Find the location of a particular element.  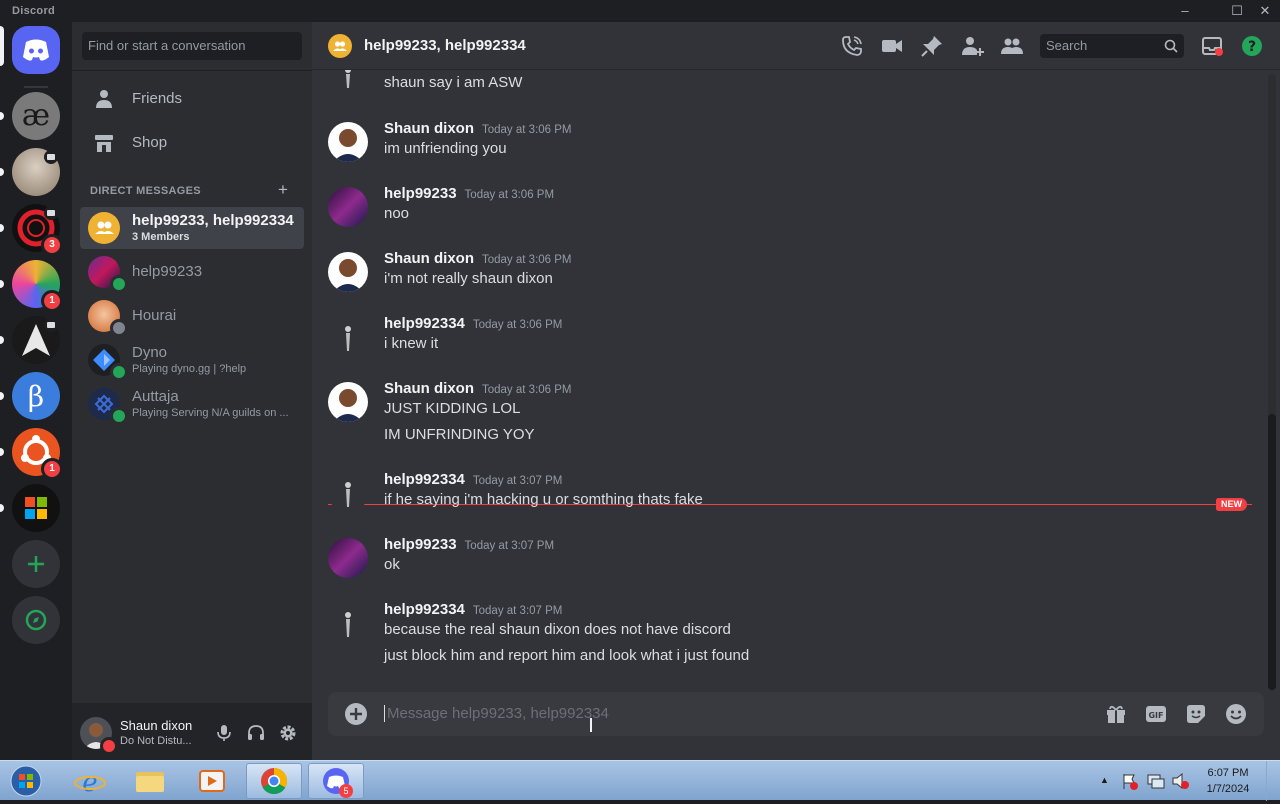

pin-icon is located at coordinates (932, 46).